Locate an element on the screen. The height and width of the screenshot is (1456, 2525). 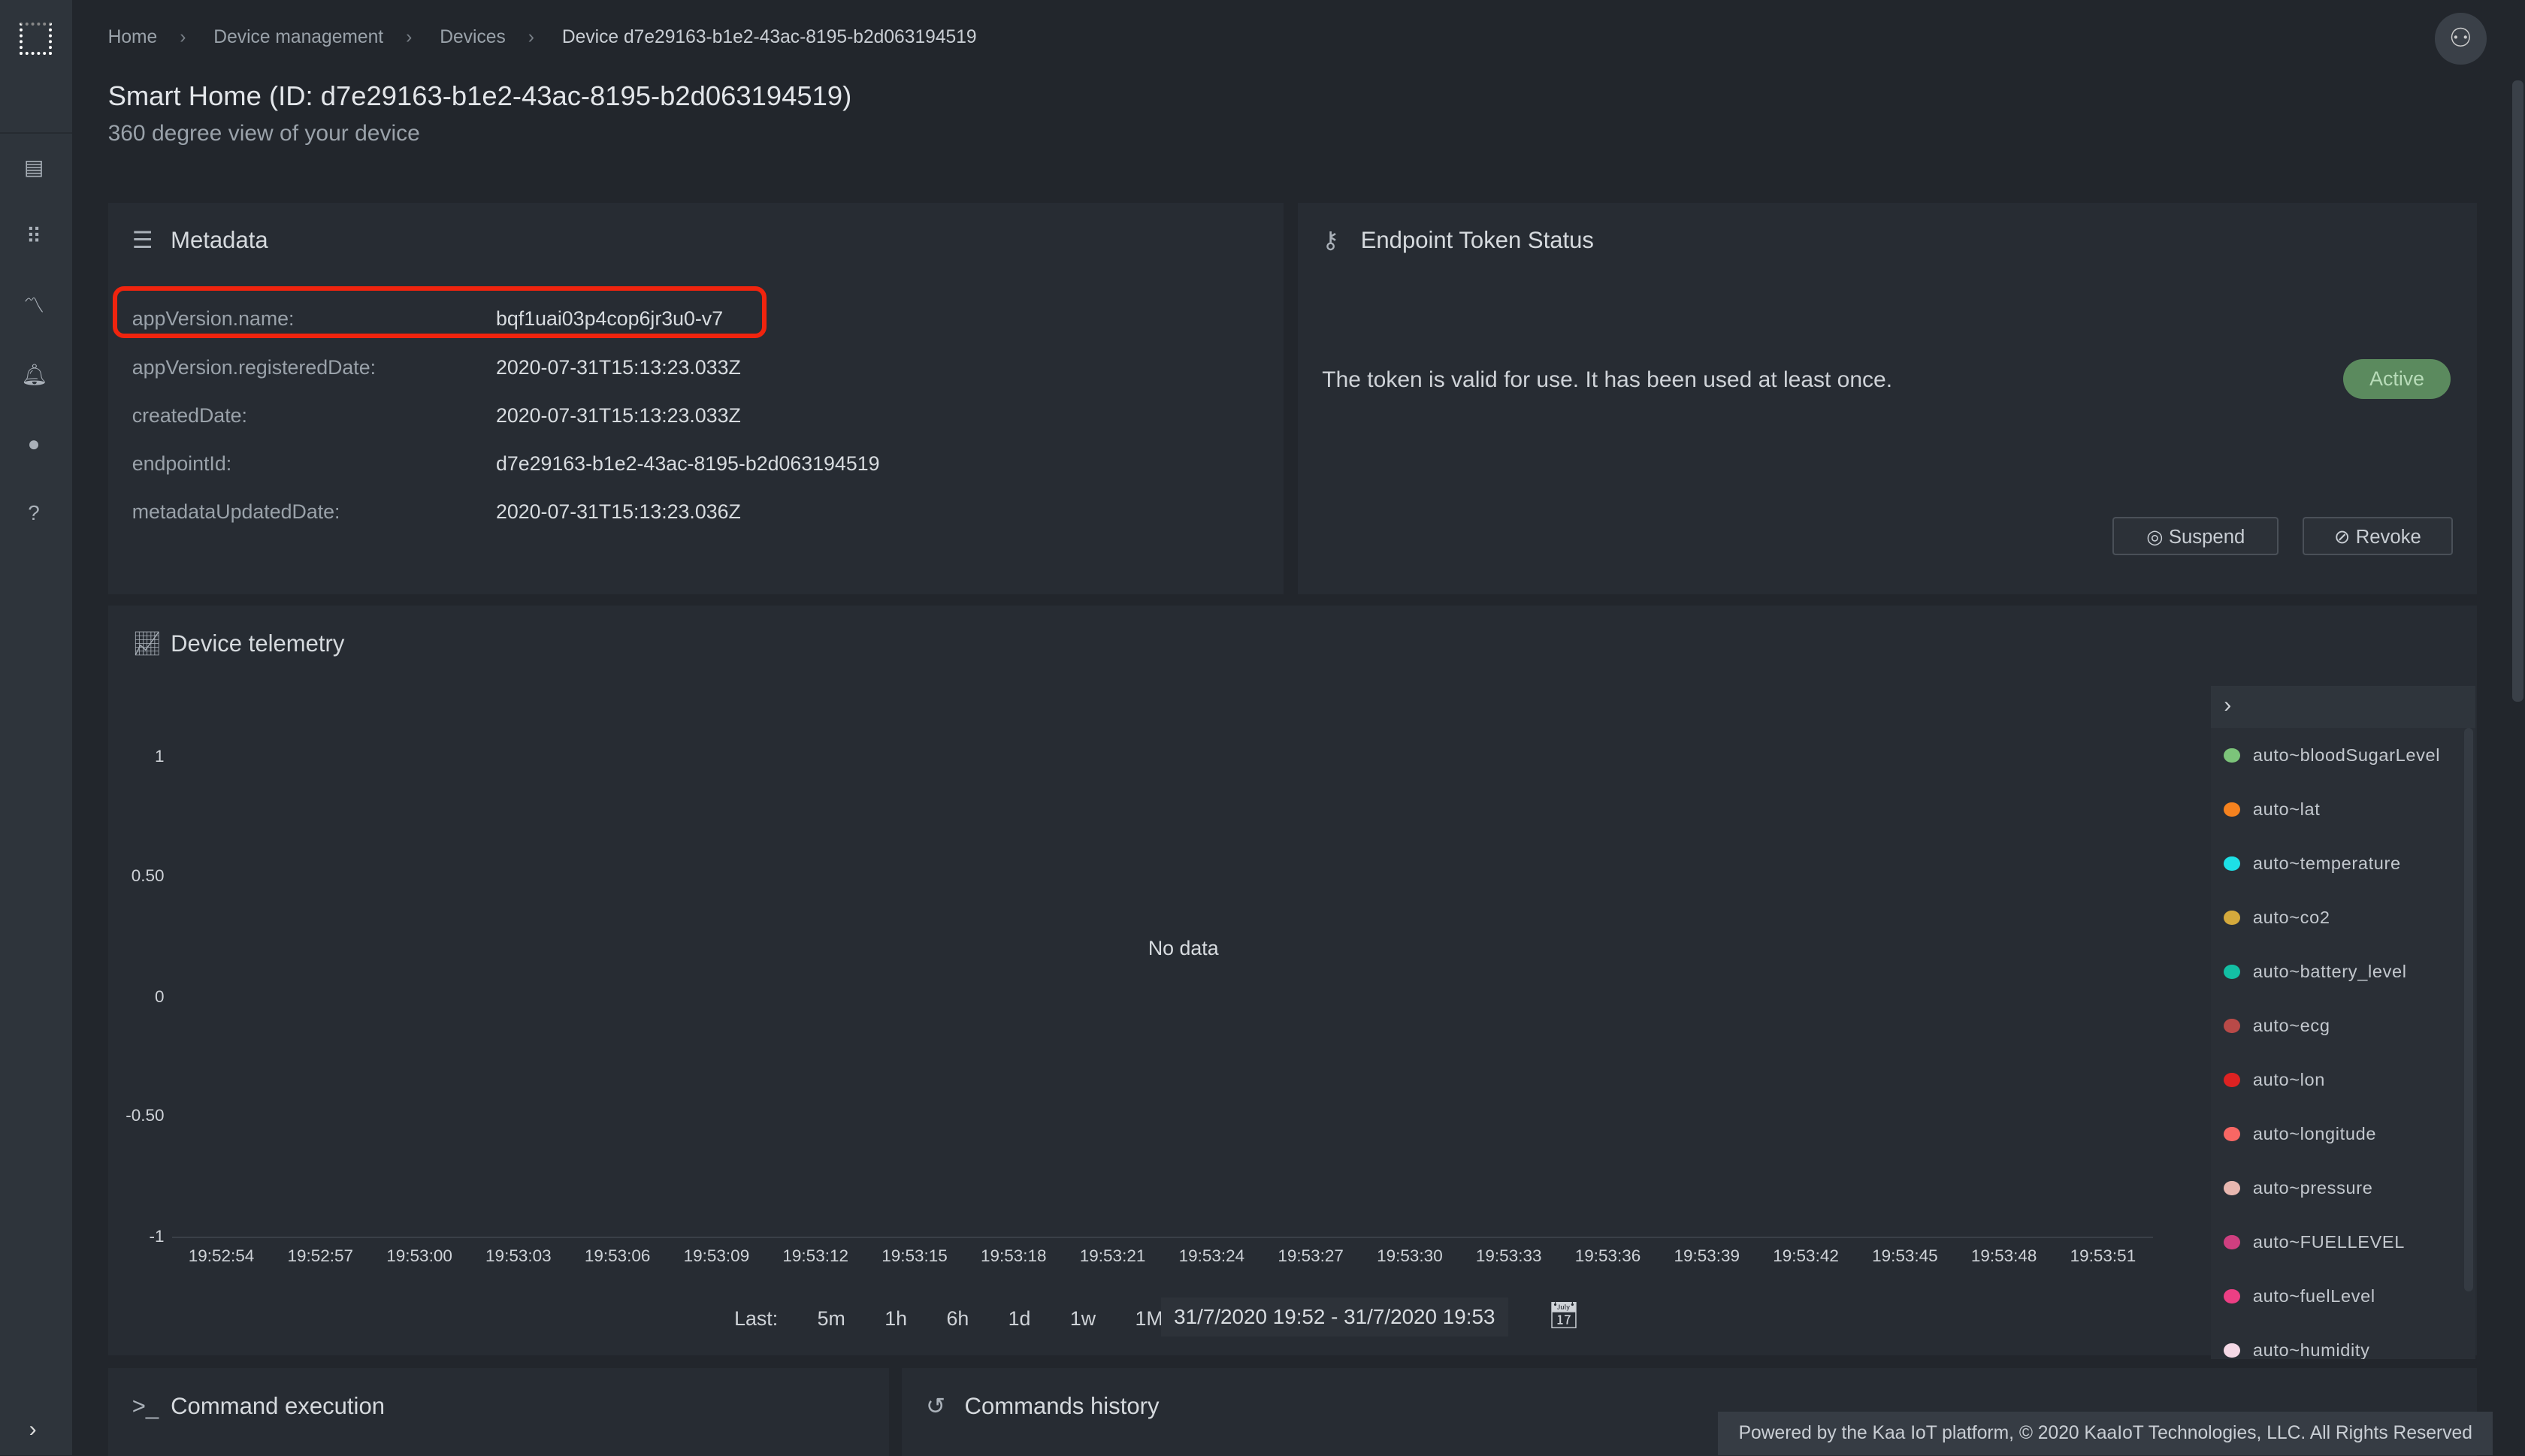
bell-icon: 🔔︎ is located at coordinates (34, 375).